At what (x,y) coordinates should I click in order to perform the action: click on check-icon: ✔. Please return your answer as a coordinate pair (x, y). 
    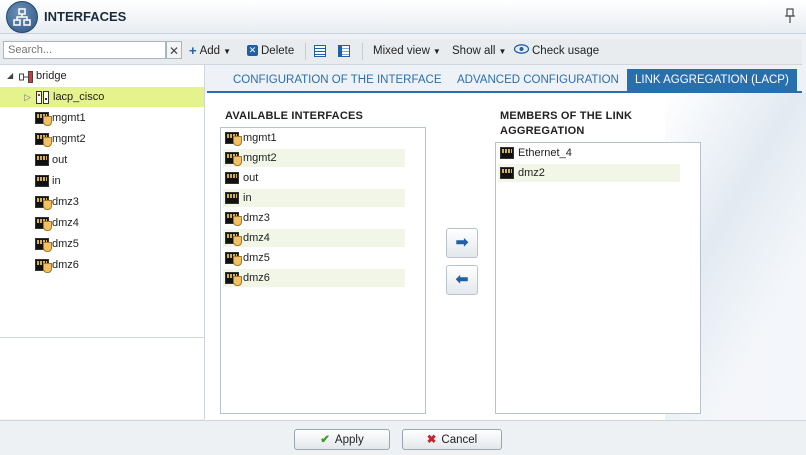
    Looking at the image, I should click on (325, 440).